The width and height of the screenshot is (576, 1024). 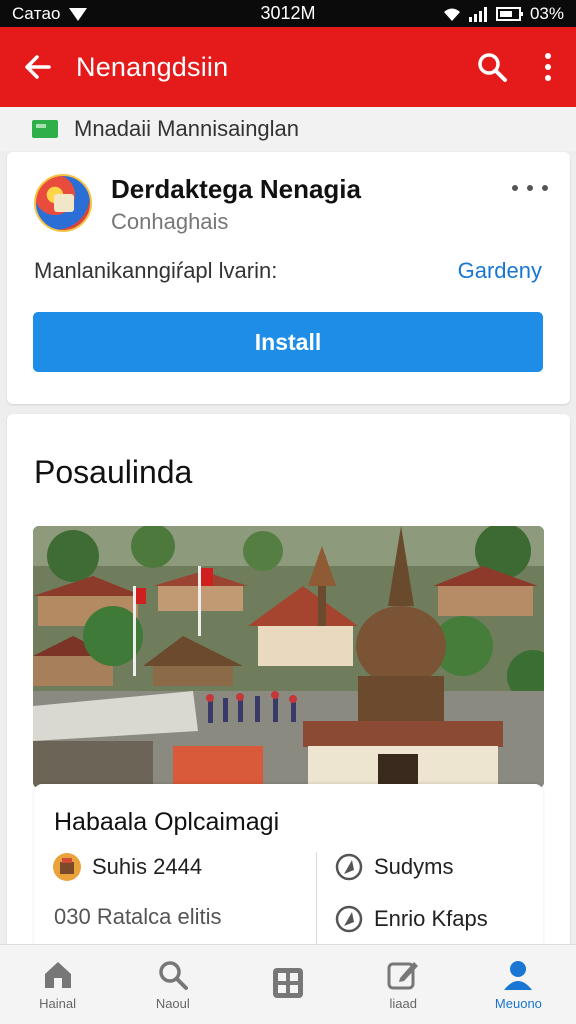 I want to click on bottom-navigation: Hainal Naoul liaad Meuono, so click(x=288, y=984).